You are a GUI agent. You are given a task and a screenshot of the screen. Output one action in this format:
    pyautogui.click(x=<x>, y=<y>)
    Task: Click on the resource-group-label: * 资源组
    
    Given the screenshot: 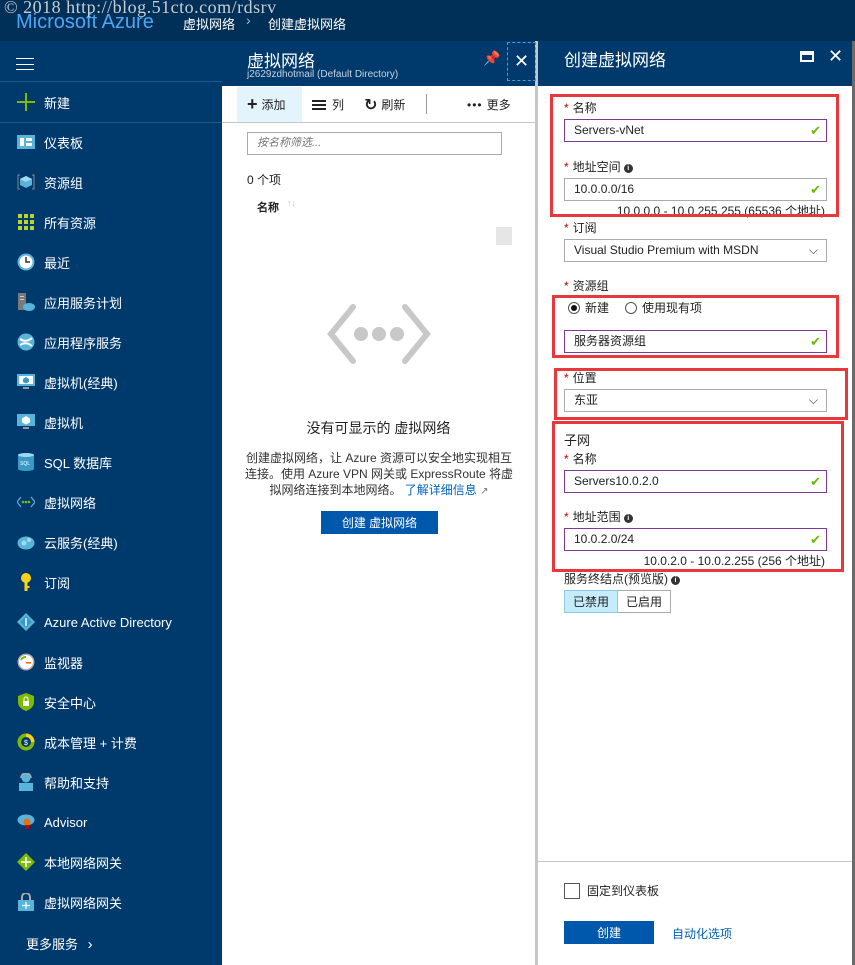 What is the action you would take?
    pyautogui.click(x=586, y=285)
    